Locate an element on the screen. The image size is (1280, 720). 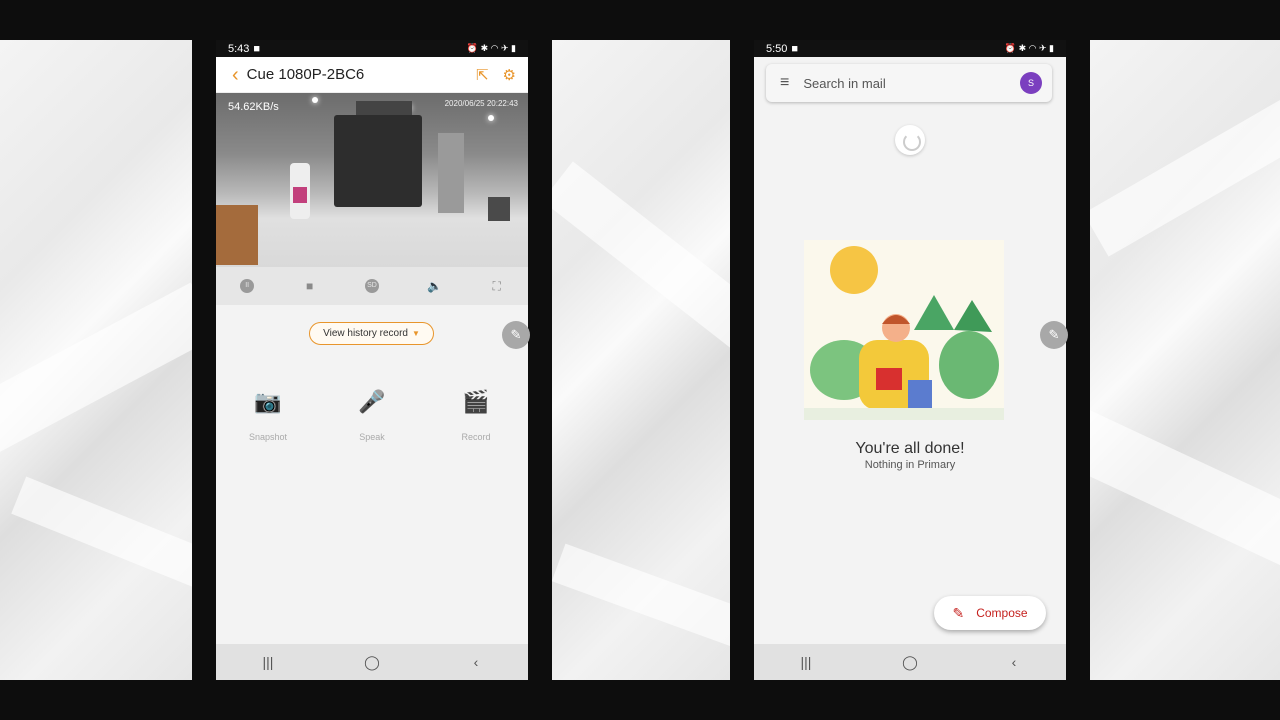
compose-button: ✎ Compose is located at coordinates (990, 613).